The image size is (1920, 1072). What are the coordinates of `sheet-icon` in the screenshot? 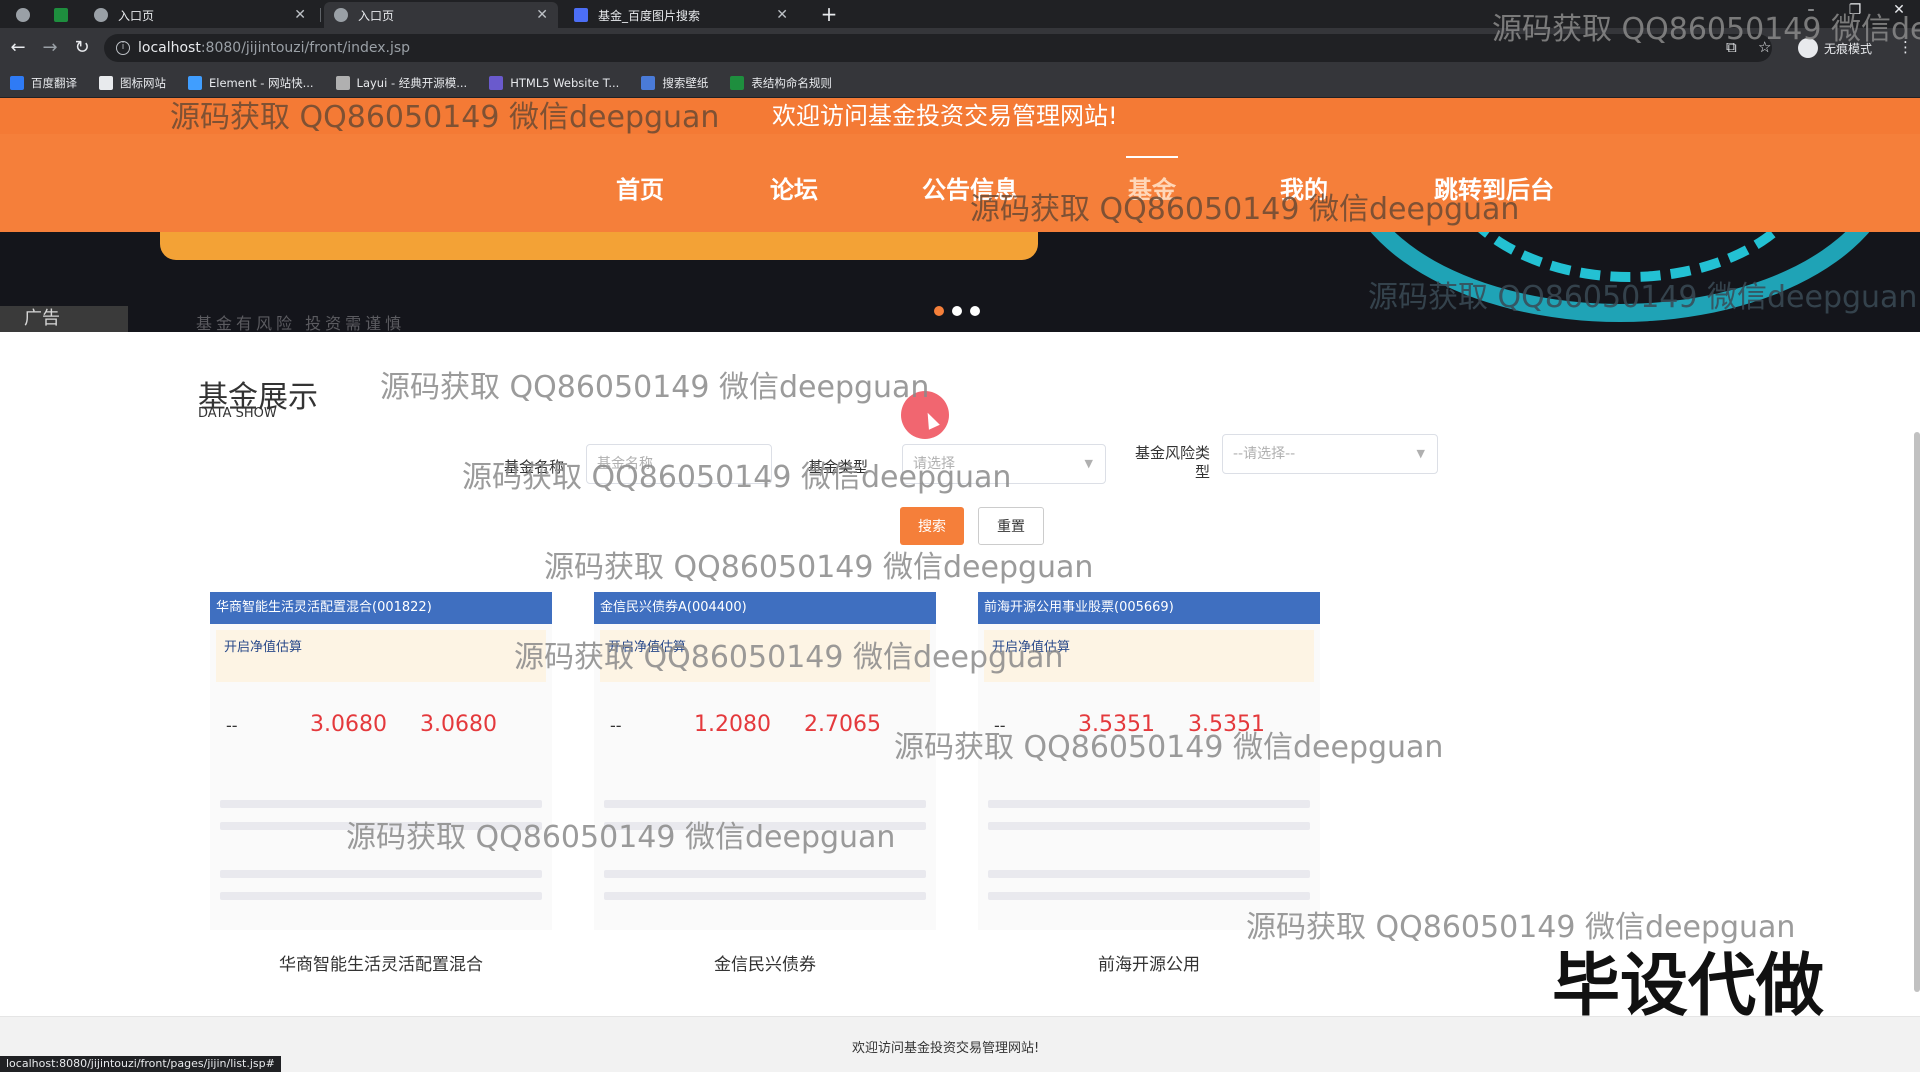 It's located at (61, 15).